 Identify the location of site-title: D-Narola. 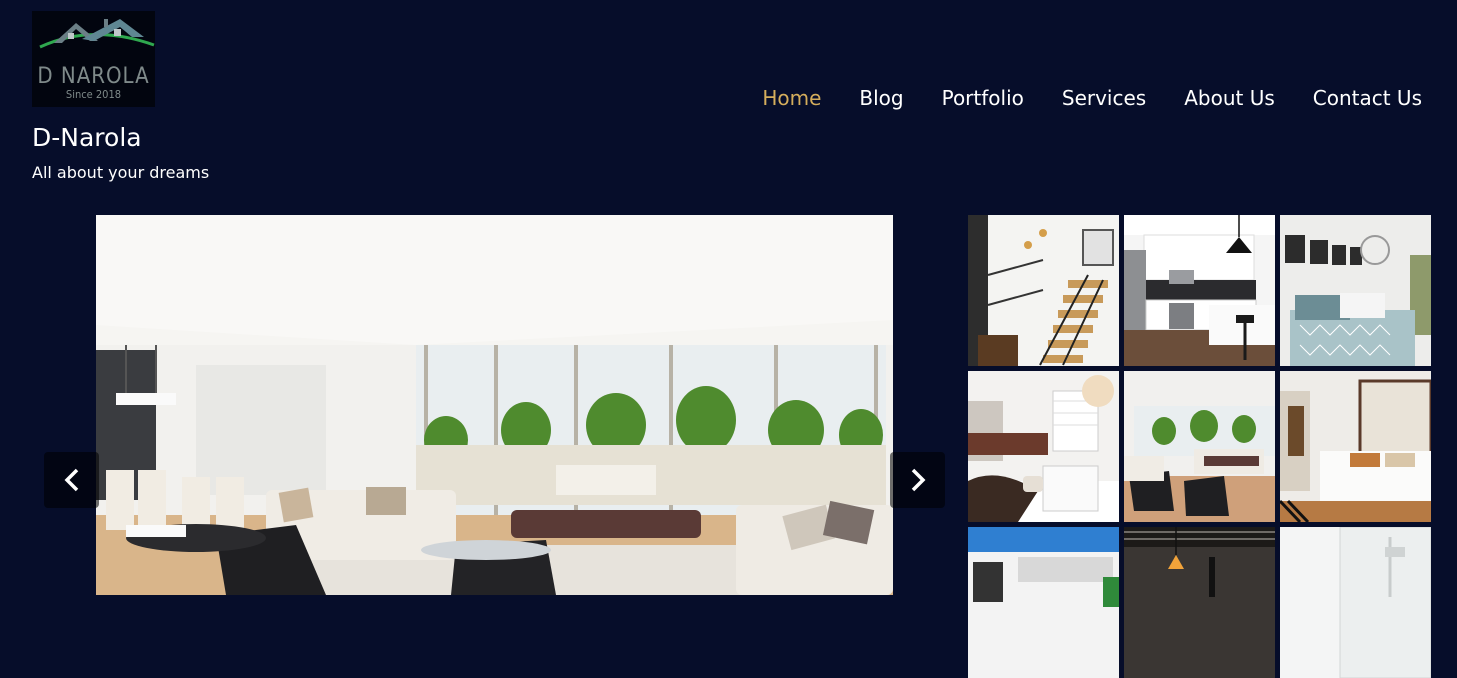
(87, 137).